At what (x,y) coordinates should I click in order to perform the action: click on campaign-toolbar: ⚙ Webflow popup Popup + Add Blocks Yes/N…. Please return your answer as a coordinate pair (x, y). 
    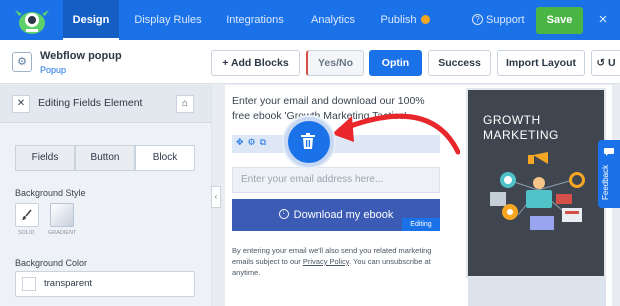
    Looking at the image, I should click on (310, 62).